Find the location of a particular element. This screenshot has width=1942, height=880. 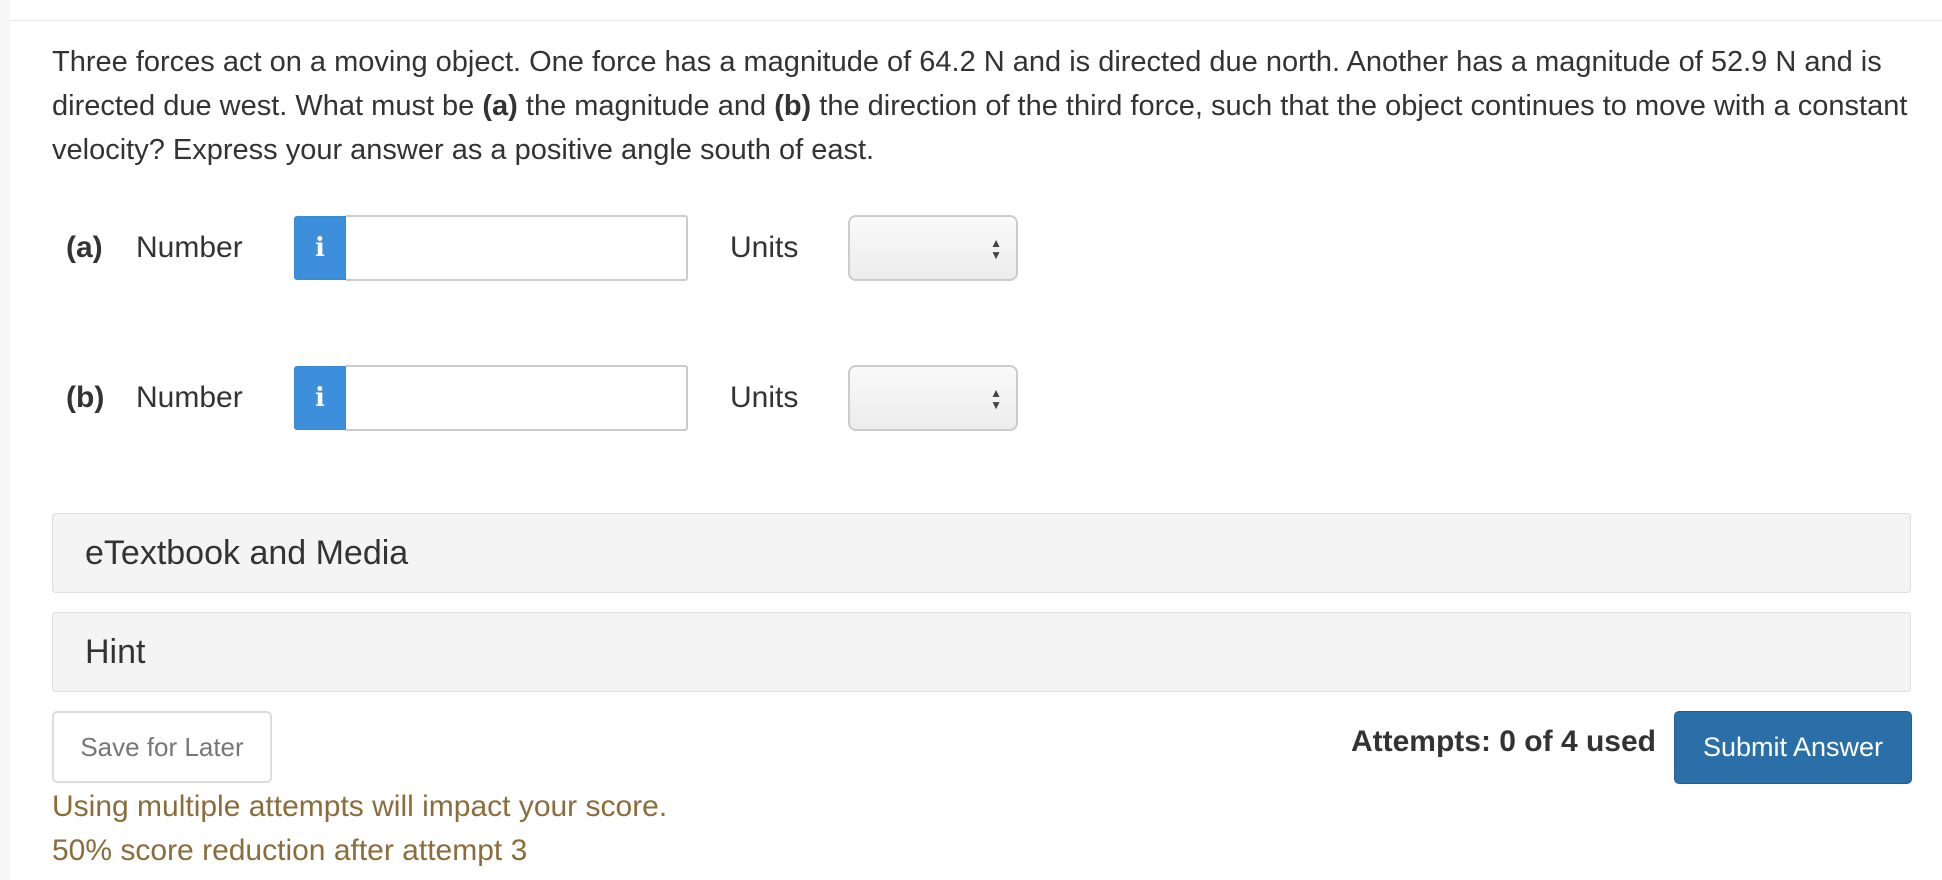

top-divider is located at coordinates (976, 20).